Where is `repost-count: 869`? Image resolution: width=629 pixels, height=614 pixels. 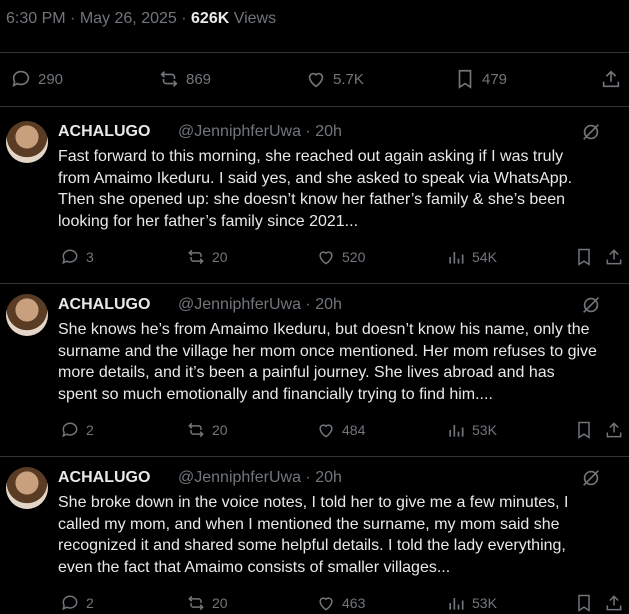
repost-count: 869 is located at coordinates (199, 79).